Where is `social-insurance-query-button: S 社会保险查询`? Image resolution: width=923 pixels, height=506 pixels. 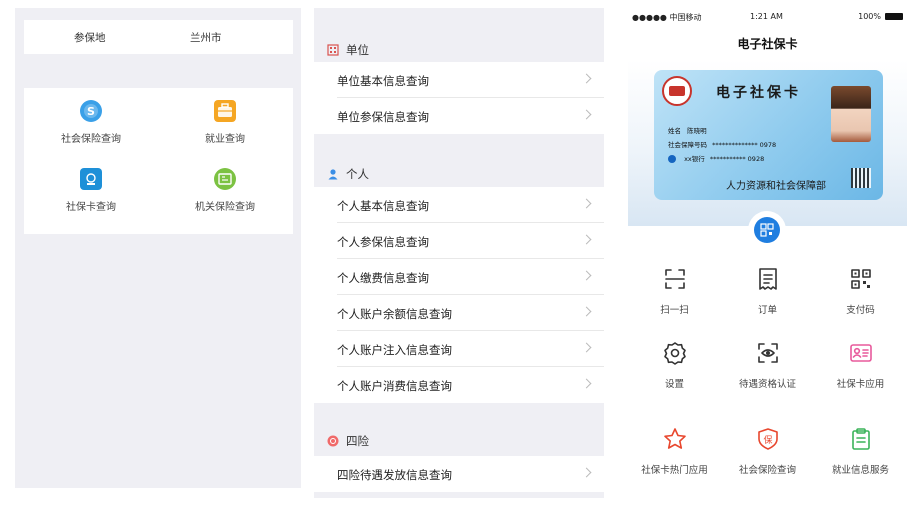 social-insurance-query-button: S 社会保险查询 is located at coordinates (91, 122).